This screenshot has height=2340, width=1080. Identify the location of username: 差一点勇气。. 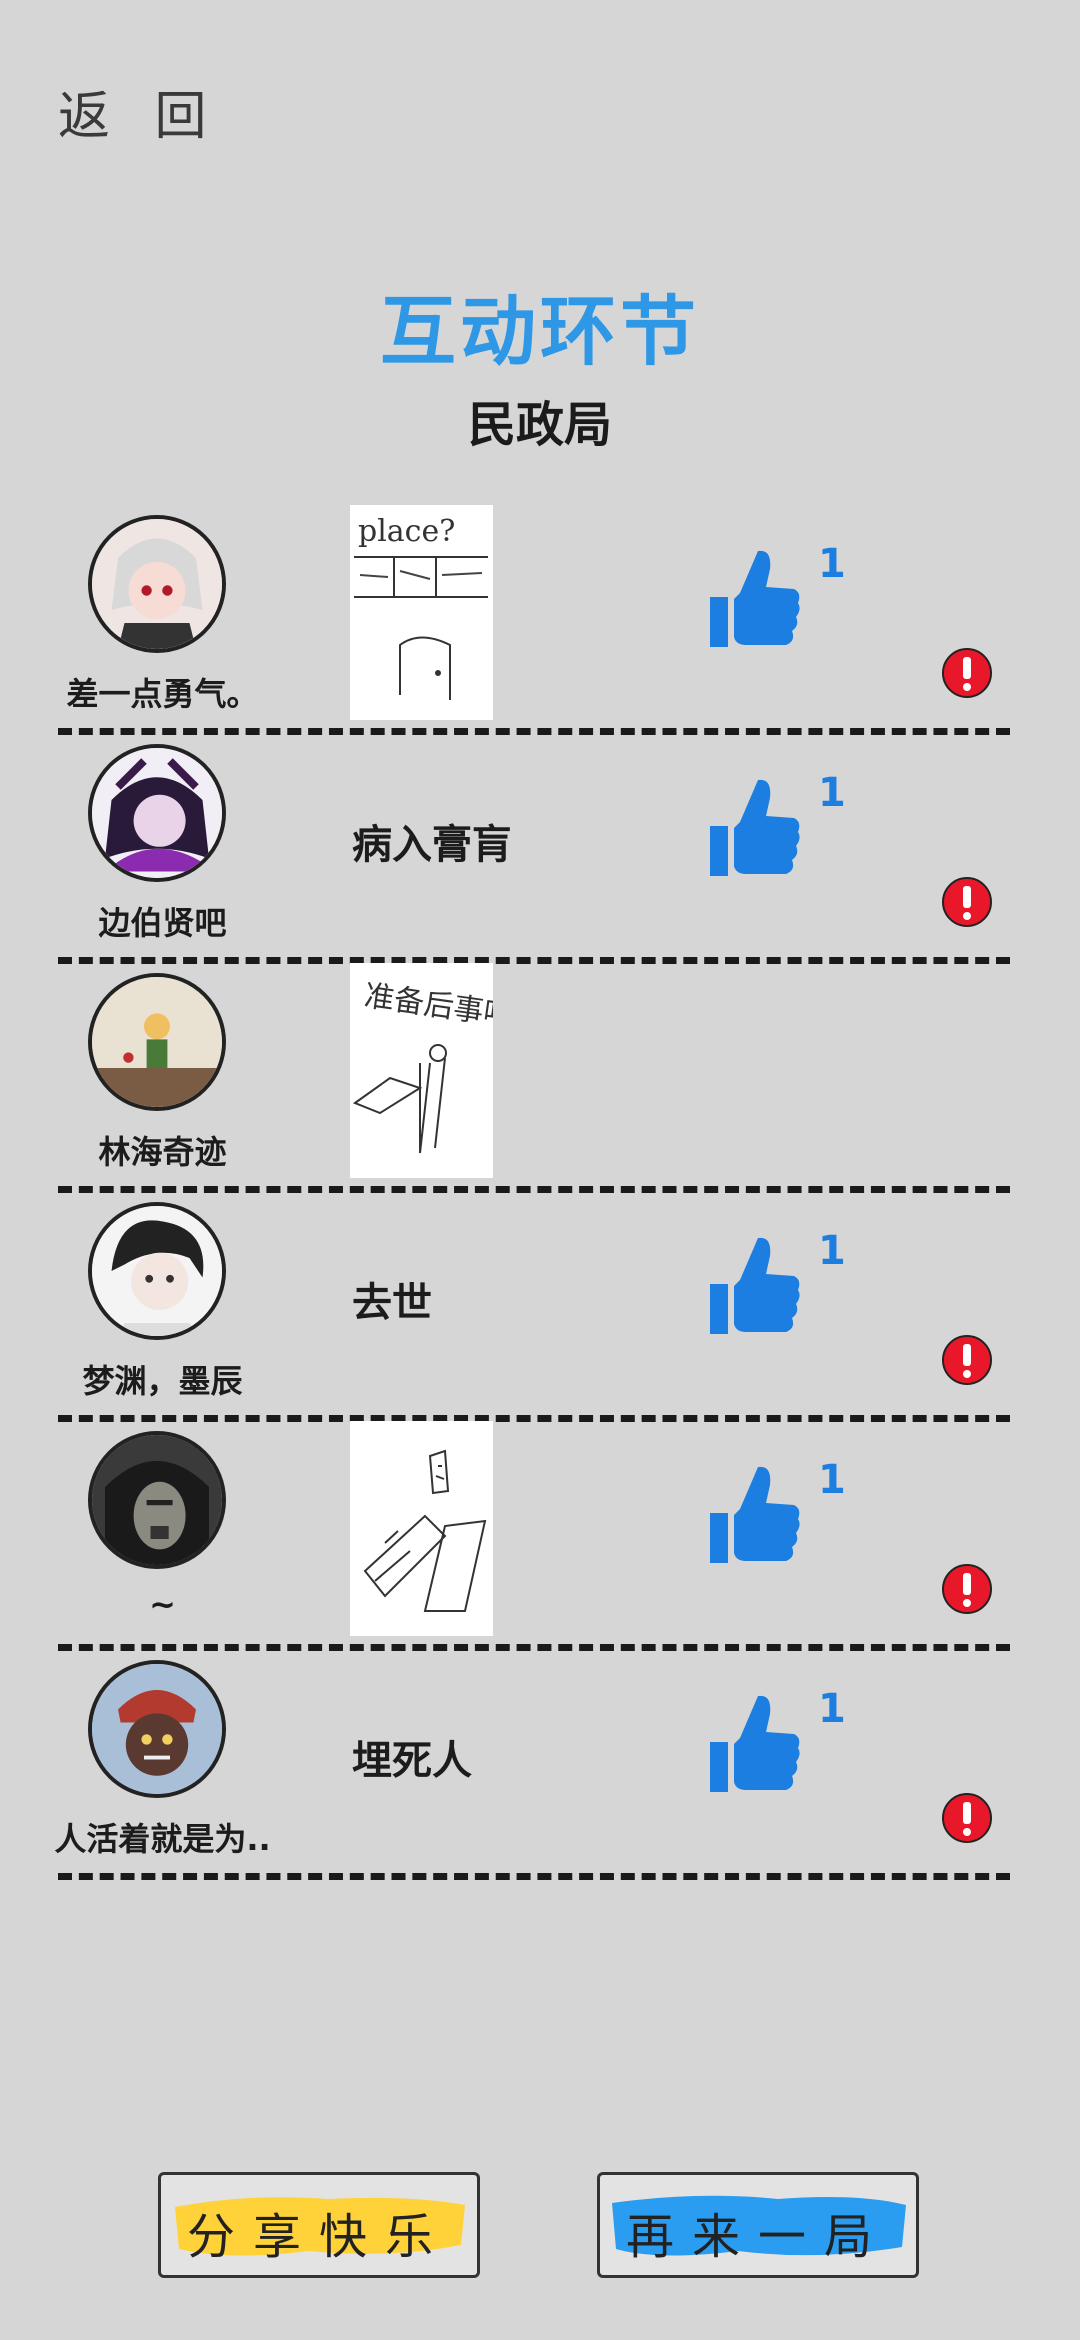
(162, 694).